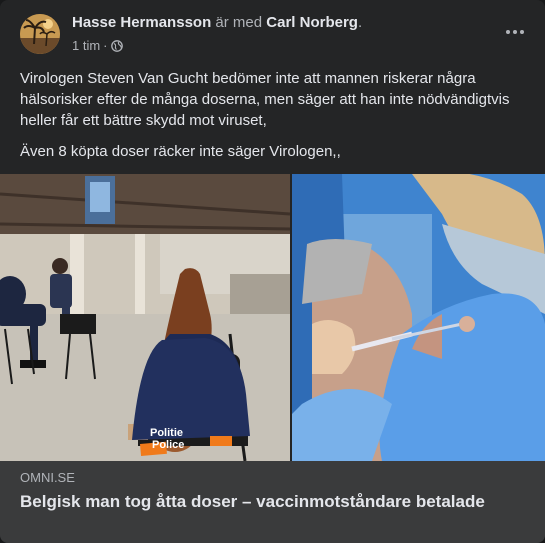 The width and height of the screenshot is (545, 543). I want to click on author-line: Hasse Hermansson är med Carl Norberg., so click(217, 22).